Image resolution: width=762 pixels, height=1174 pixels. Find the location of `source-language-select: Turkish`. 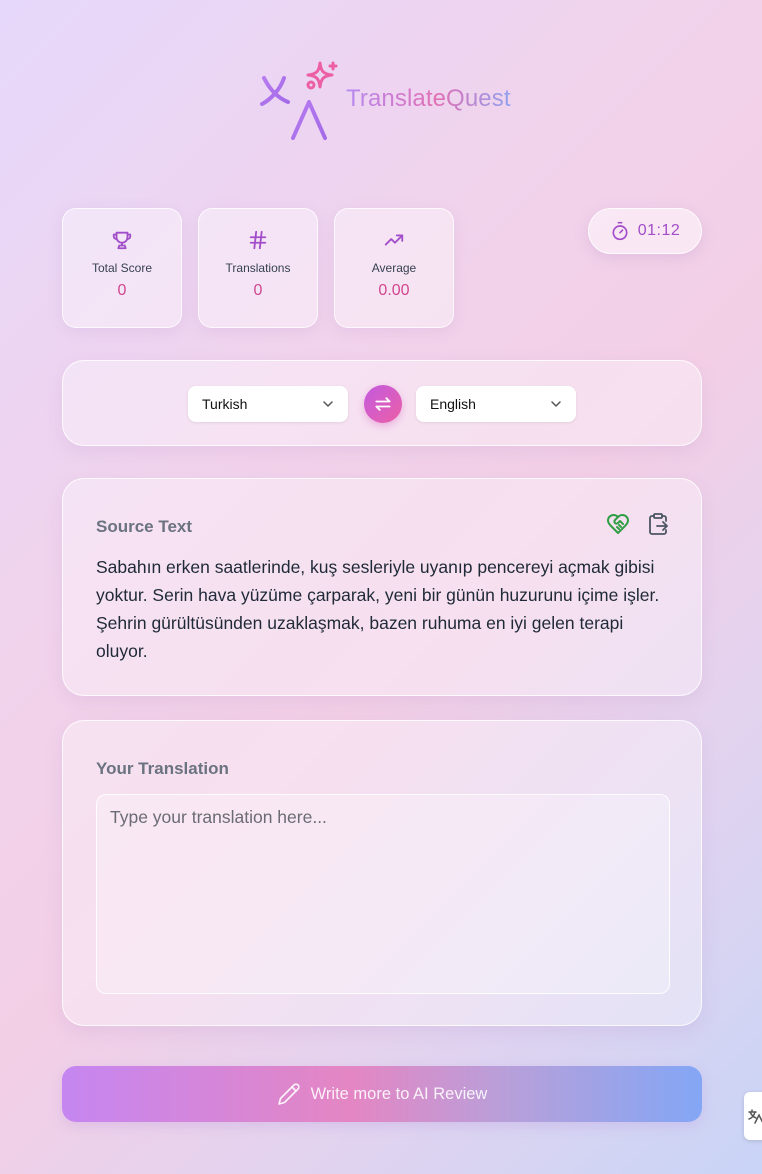

source-language-select: Turkish is located at coordinates (268, 404).